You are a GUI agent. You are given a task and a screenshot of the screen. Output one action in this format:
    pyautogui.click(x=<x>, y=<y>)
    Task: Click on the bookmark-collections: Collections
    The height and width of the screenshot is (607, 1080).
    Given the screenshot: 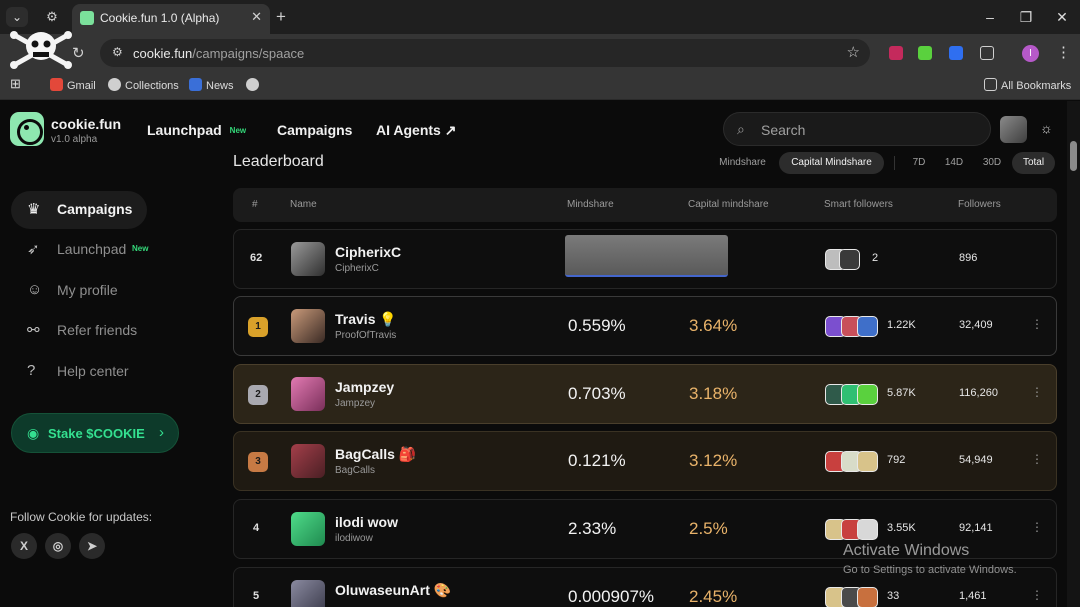 What is the action you would take?
    pyautogui.click(x=143, y=85)
    